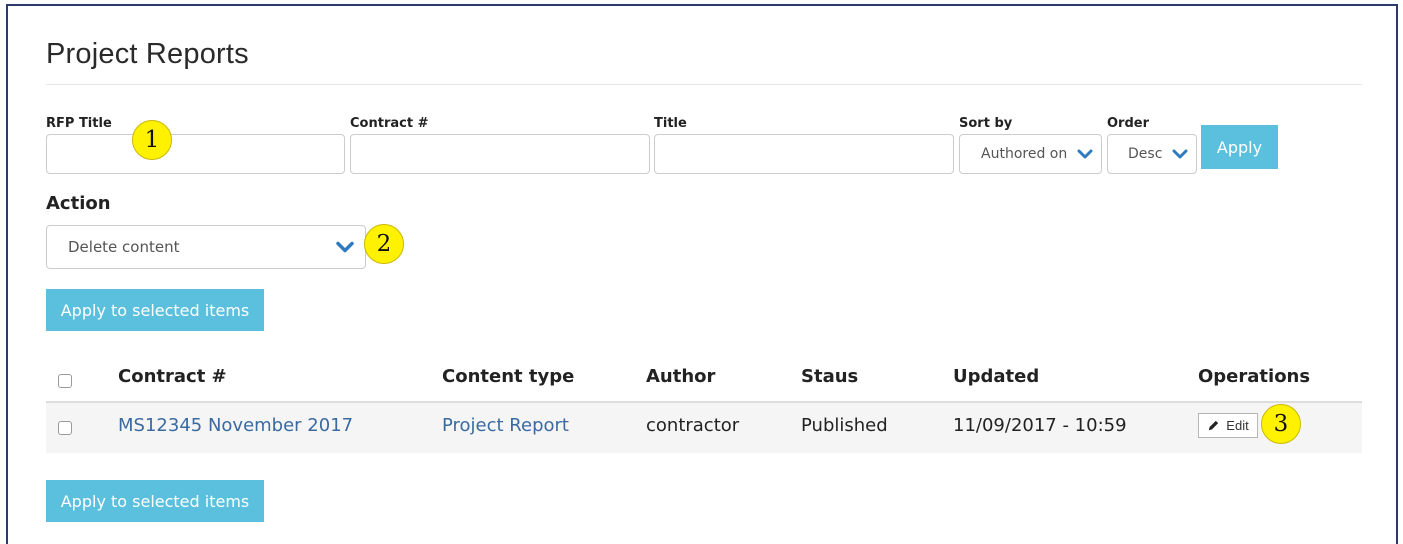 This screenshot has height=544, width=1403. Describe the element at coordinates (1024, 154) in the screenshot. I see `sort-by-value: Authored on` at that location.